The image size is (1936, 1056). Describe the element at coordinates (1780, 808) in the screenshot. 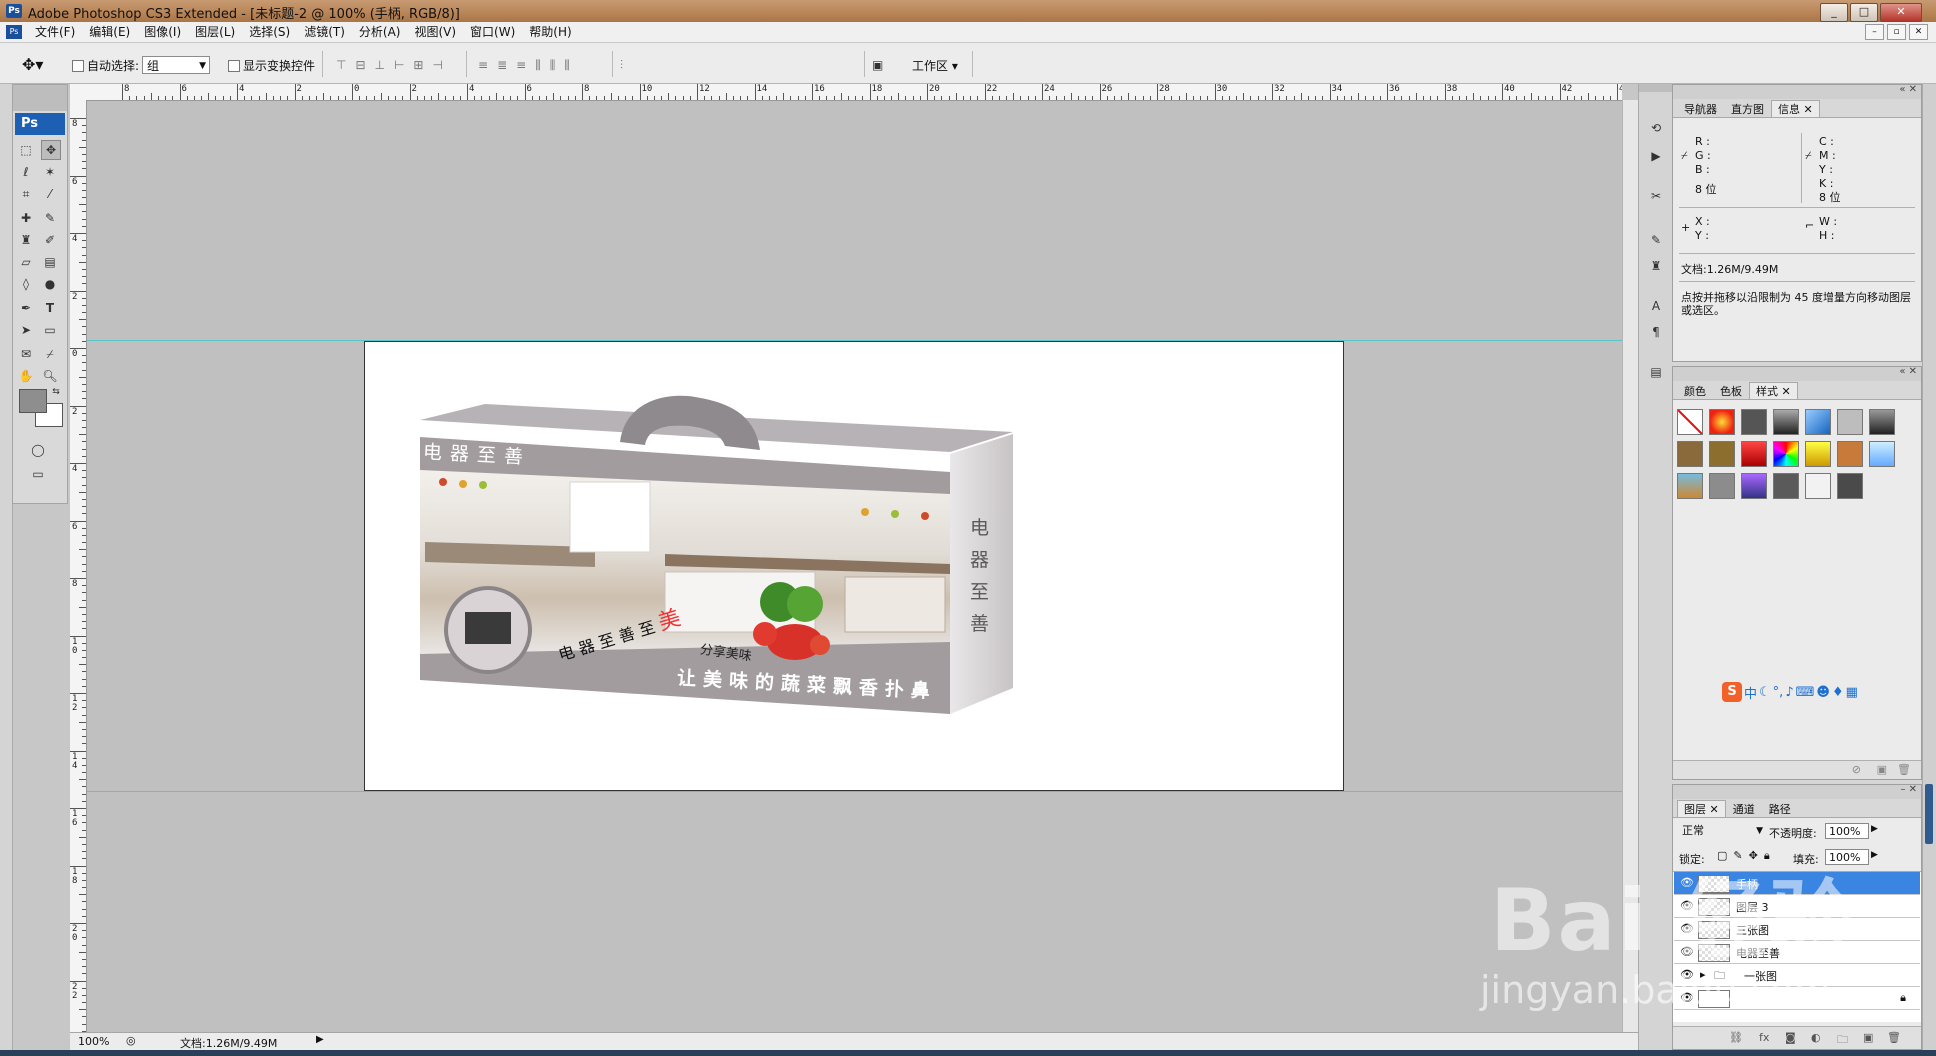

I see `tab-paths: 路径` at that location.